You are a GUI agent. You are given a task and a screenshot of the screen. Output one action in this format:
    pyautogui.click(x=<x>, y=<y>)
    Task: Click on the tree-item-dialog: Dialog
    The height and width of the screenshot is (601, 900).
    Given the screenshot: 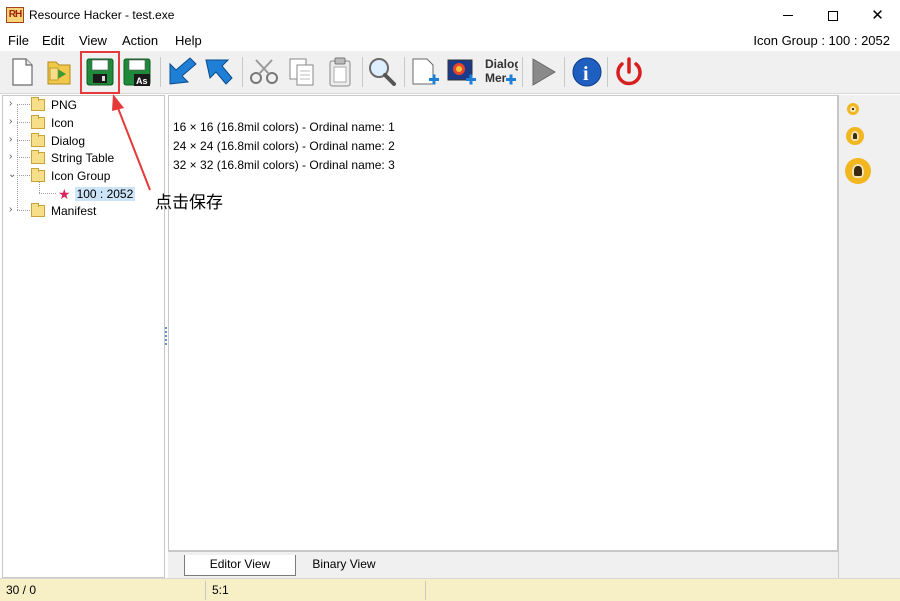 What is the action you would take?
    pyautogui.click(x=58, y=140)
    